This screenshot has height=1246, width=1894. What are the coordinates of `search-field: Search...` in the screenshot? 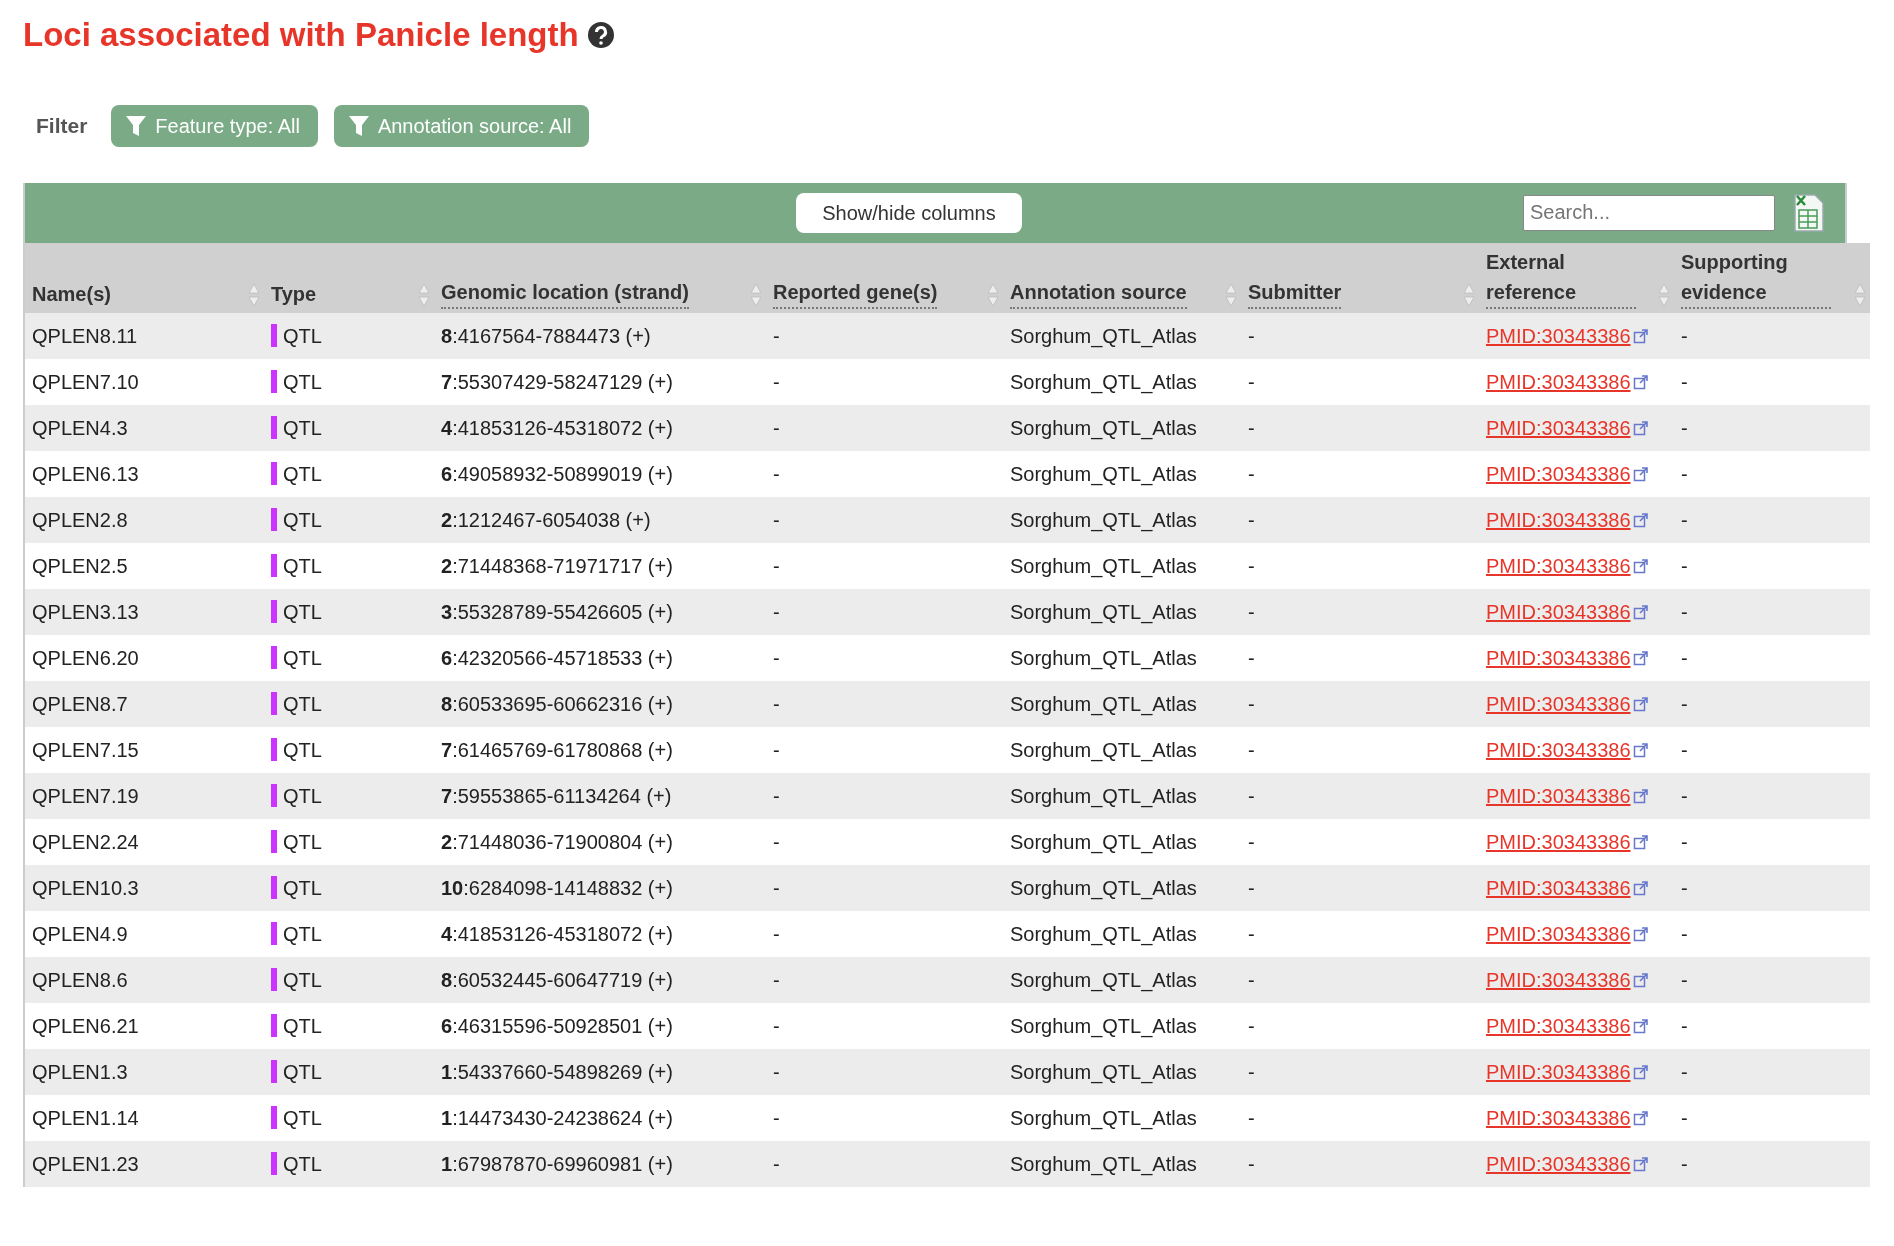 It's located at (1649, 212).